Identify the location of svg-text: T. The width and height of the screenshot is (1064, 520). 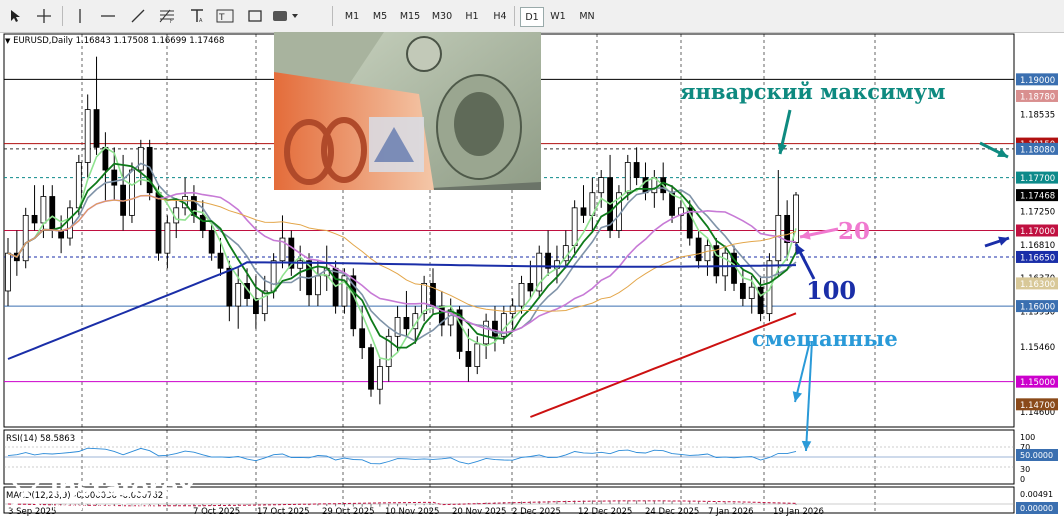
(221, 18).